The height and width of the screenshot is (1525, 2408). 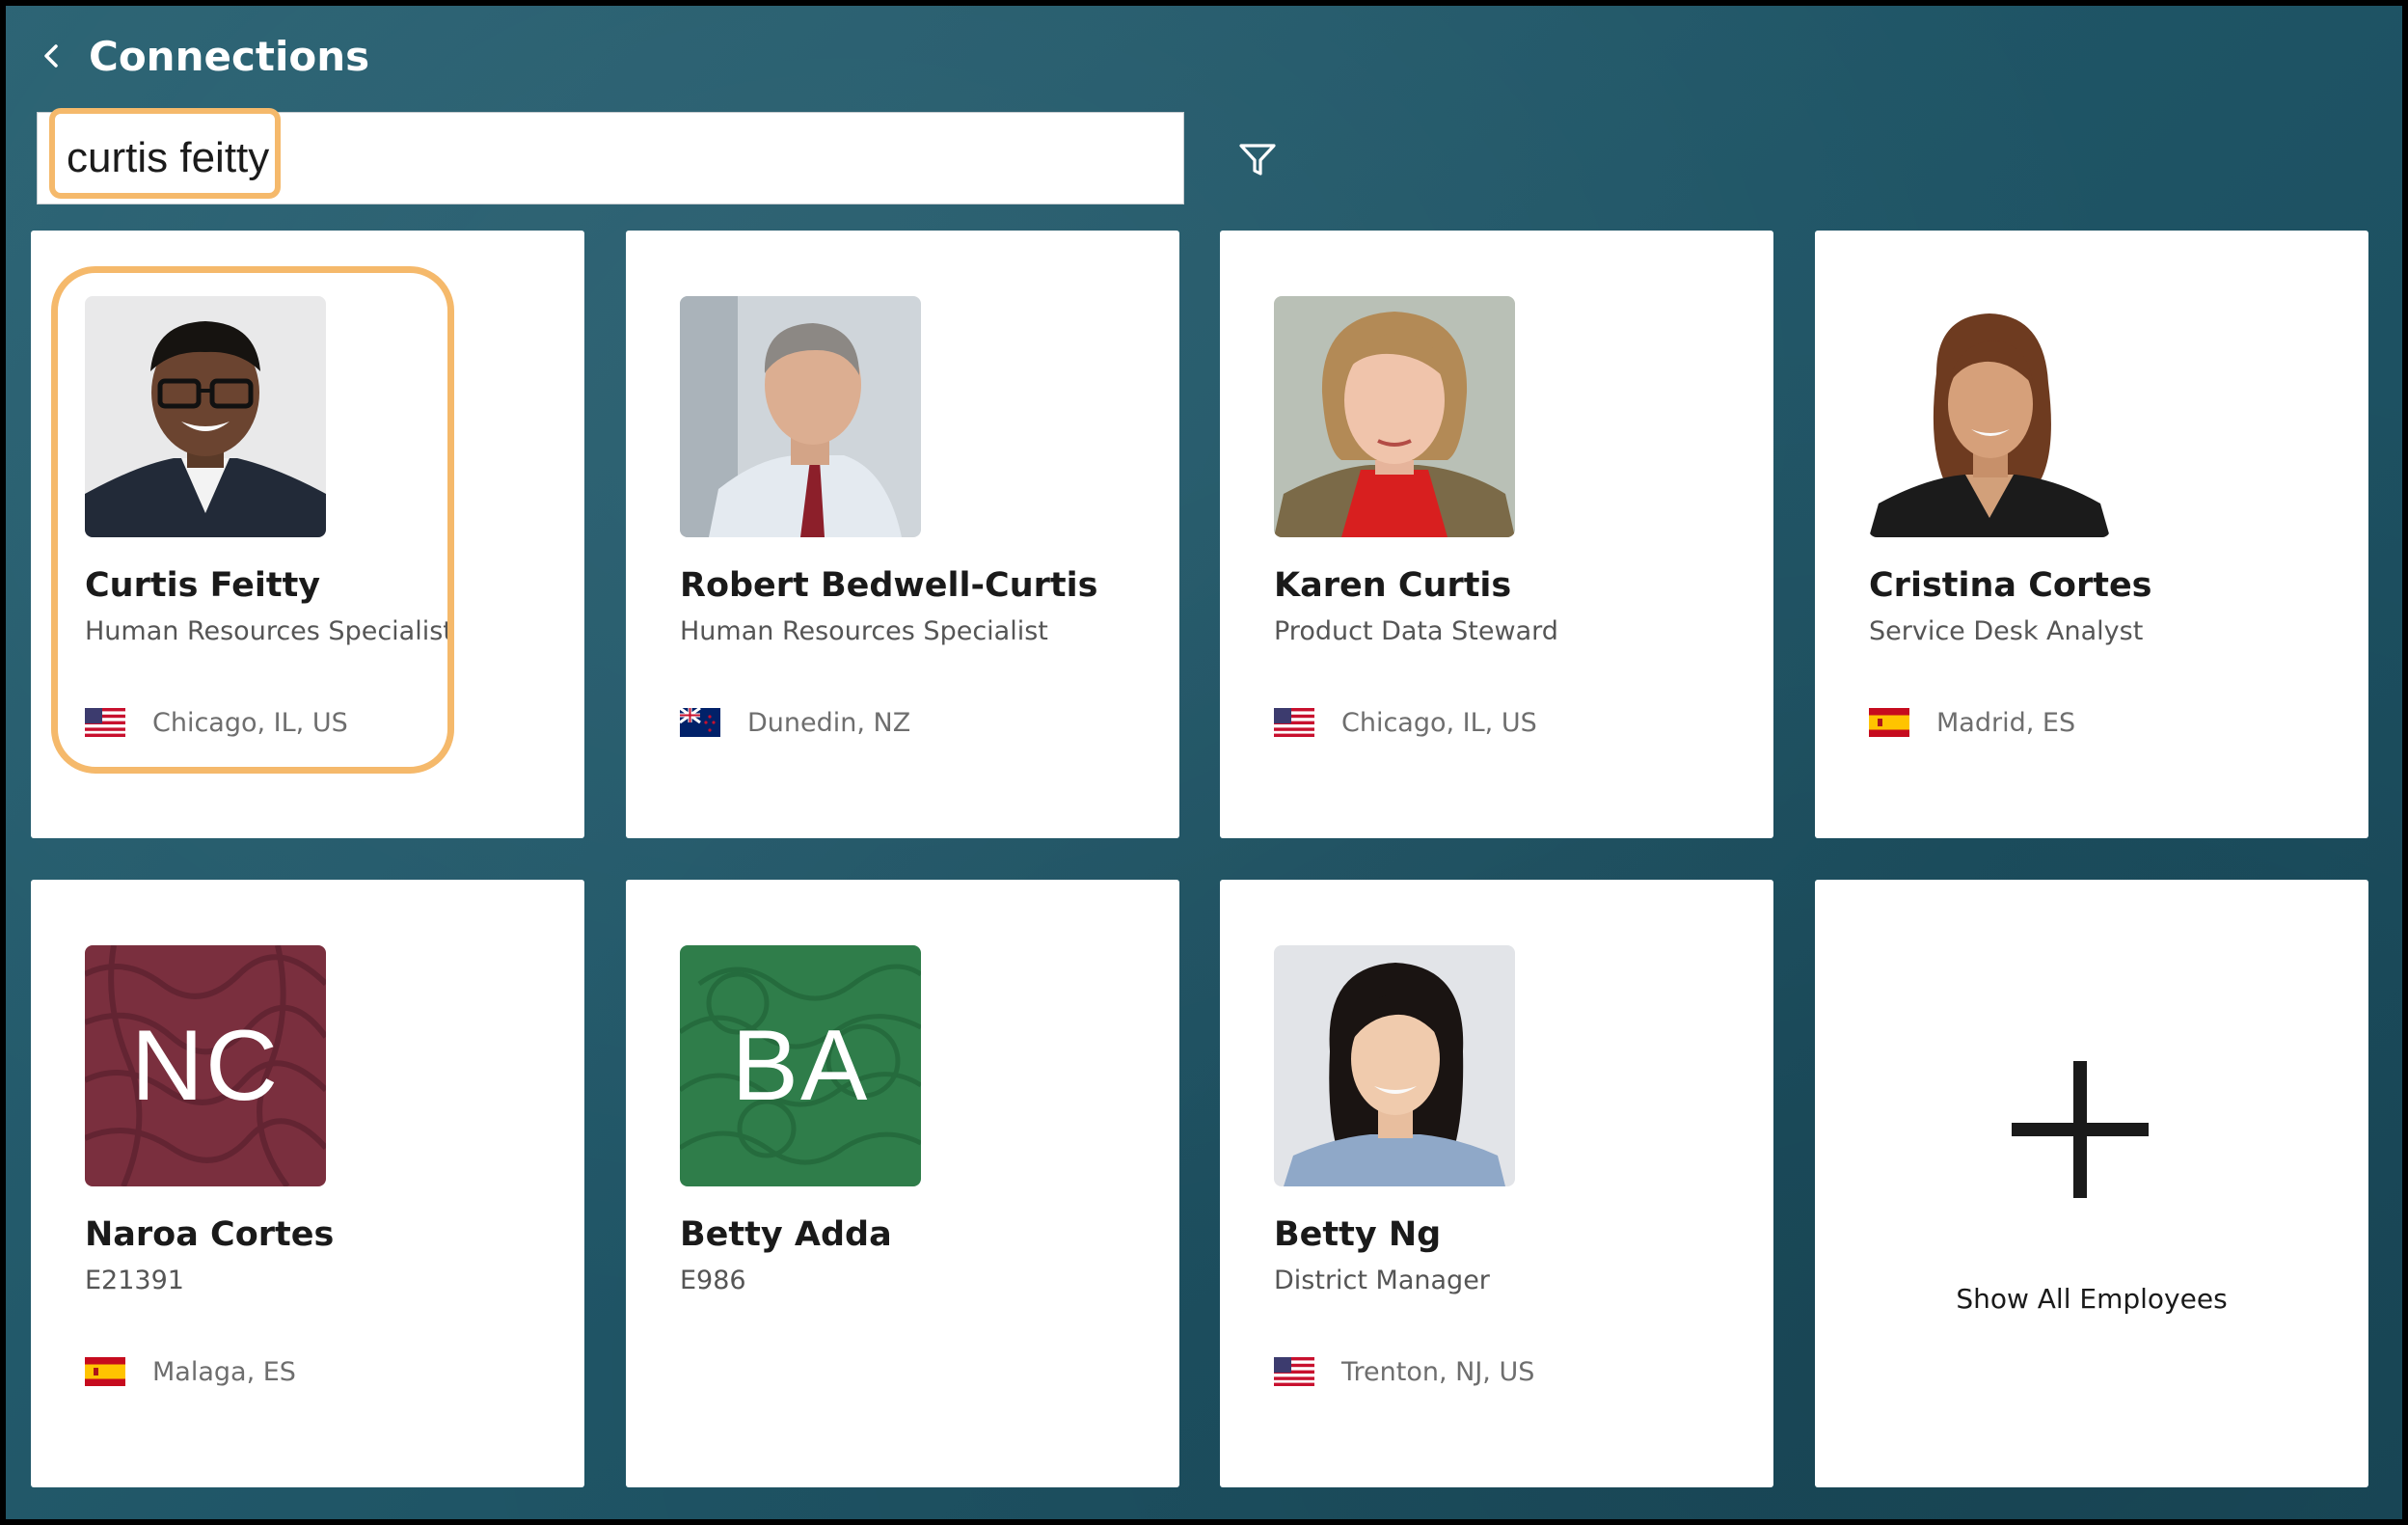 What do you see at coordinates (700, 722) in the screenshot?
I see `nz-flag-icon` at bounding box center [700, 722].